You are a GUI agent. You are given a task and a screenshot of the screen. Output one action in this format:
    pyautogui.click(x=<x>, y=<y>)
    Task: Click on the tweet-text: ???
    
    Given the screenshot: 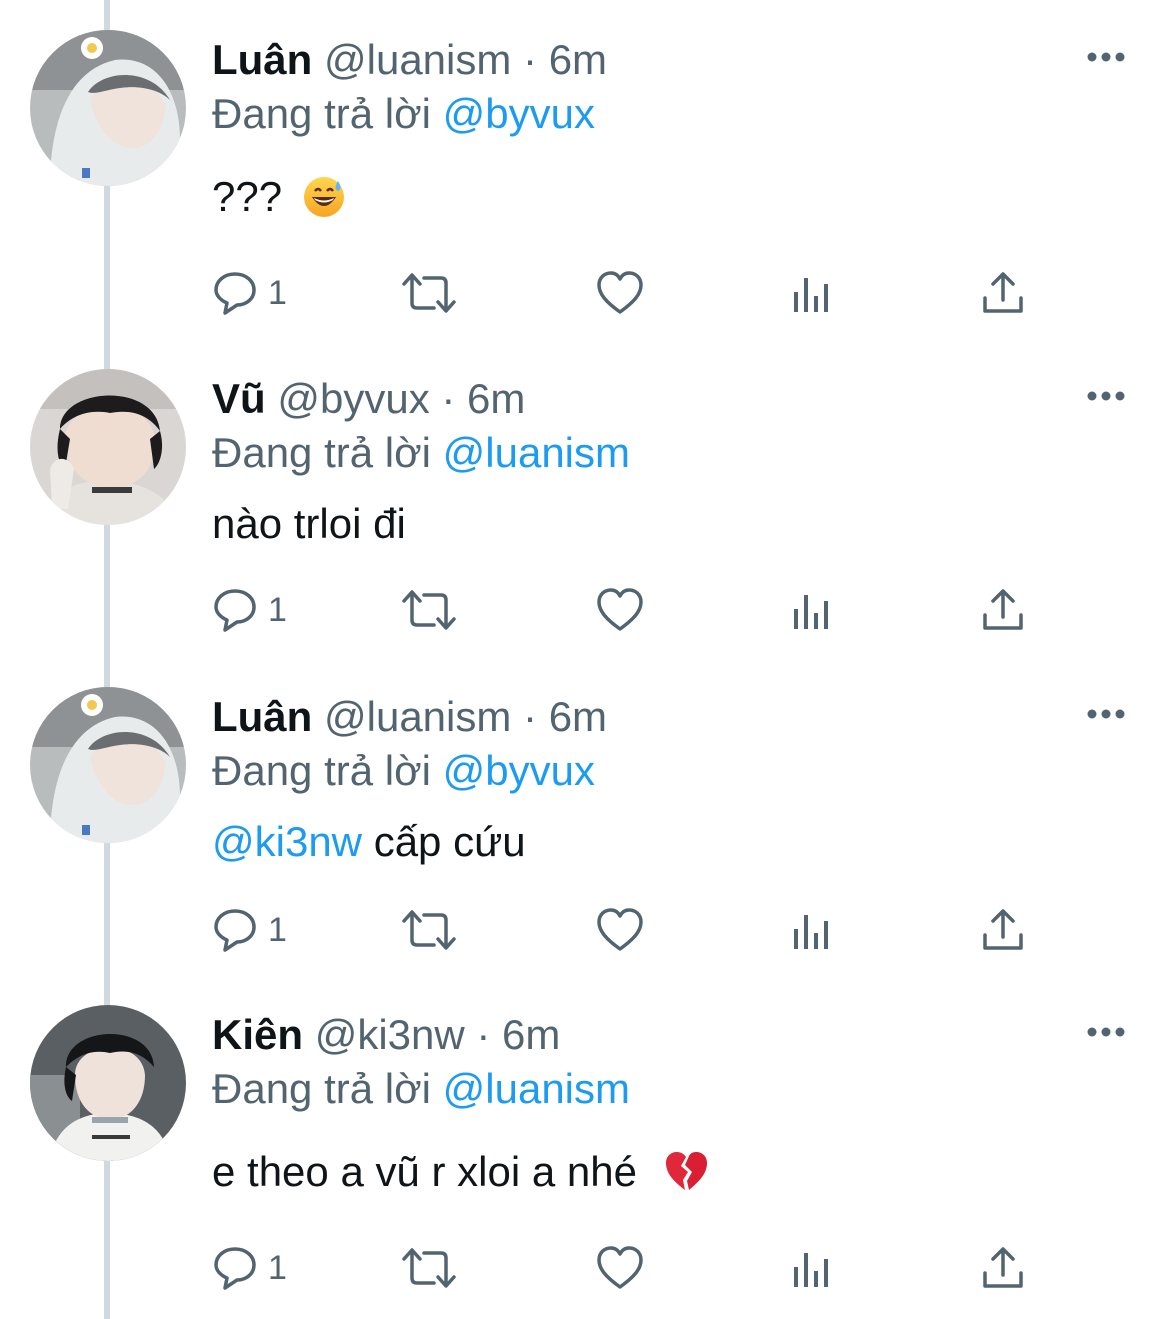 What is the action you would take?
    pyautogui.click(x=279, y=197)
    